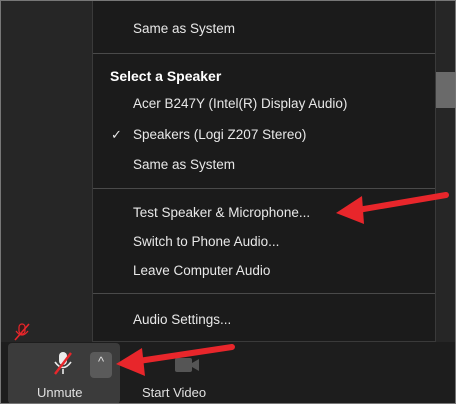  What do you see at coordinates (187, 365) in the screenshot?
I see `video-camera-icon` at bounding box center [187, 365].